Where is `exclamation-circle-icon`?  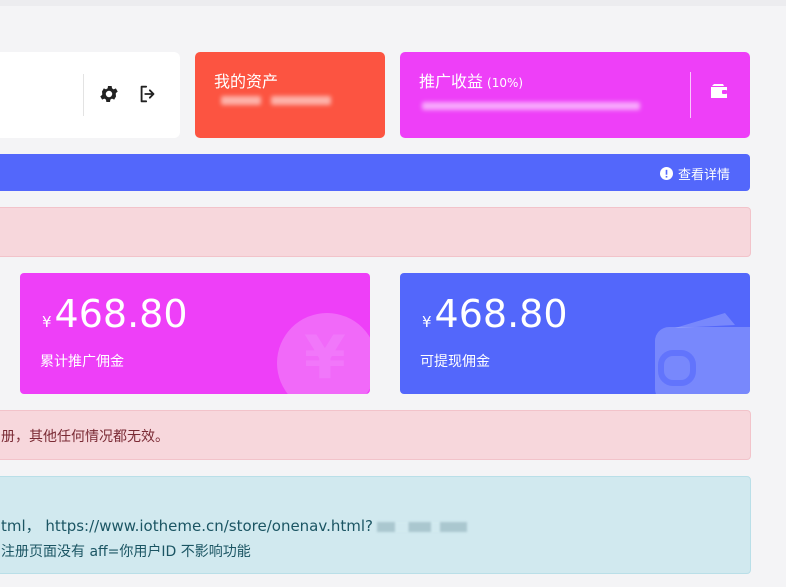
exclamation-circle-icon is located at coordinates (666, 173).